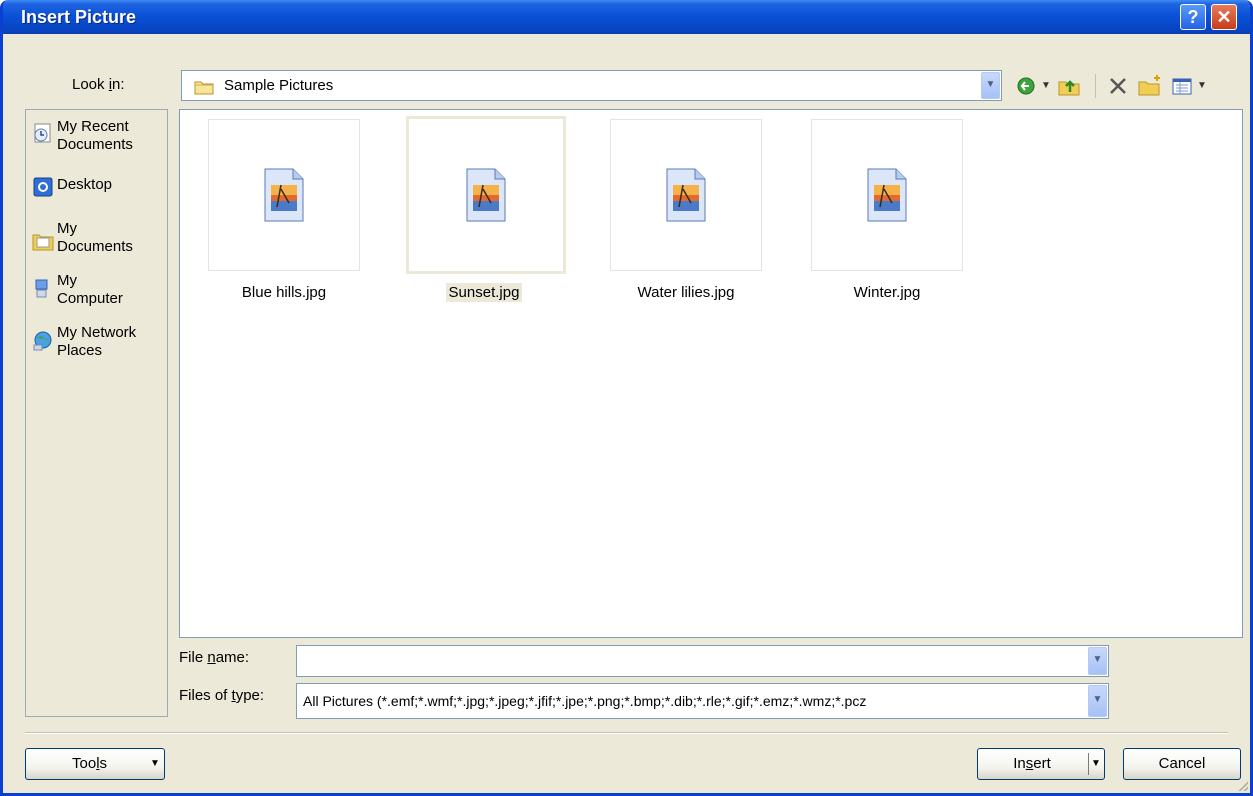 This screenshot has width=1253, height=796. I want to click on file-name-label: Sunset.jpg, so click(484, 292).